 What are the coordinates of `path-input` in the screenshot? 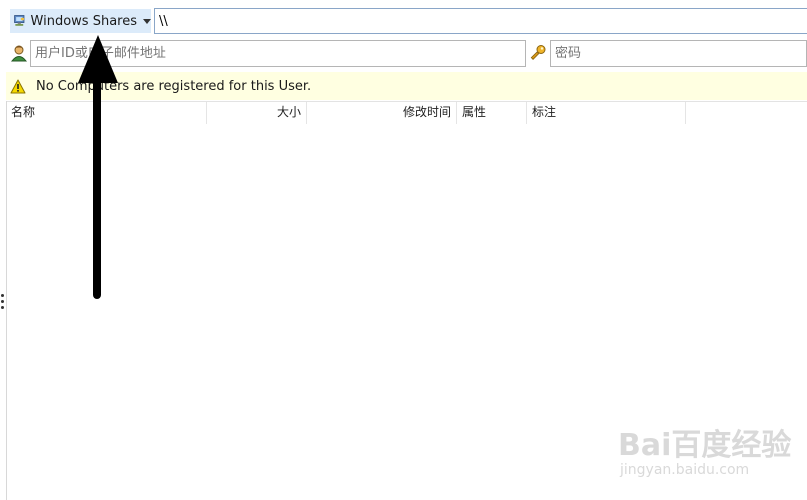 It's located at (480, 21).